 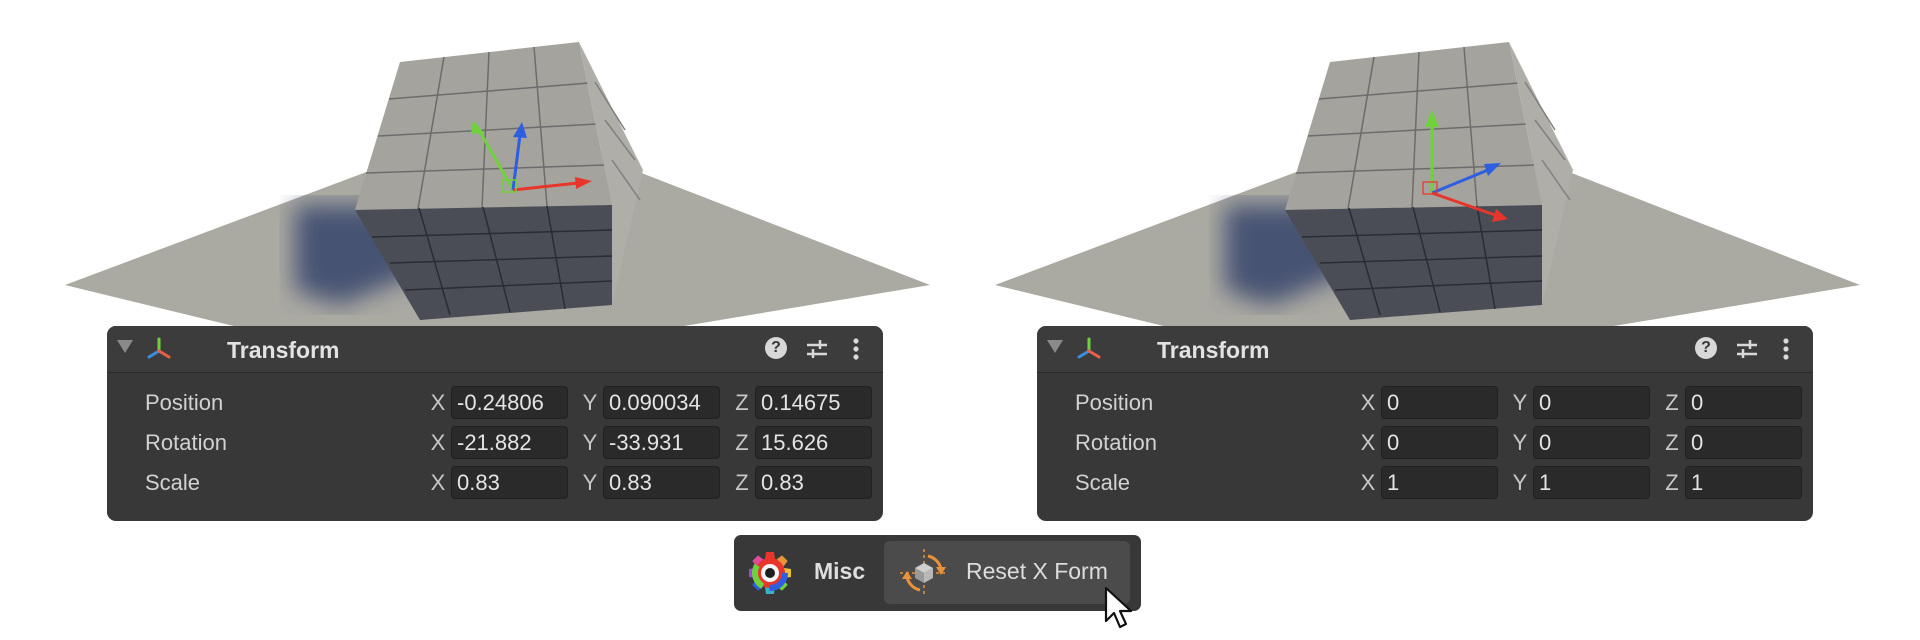 I want to click on position-row: Position X 0 Y 0 Z 0, so click(x=1425, y=404).